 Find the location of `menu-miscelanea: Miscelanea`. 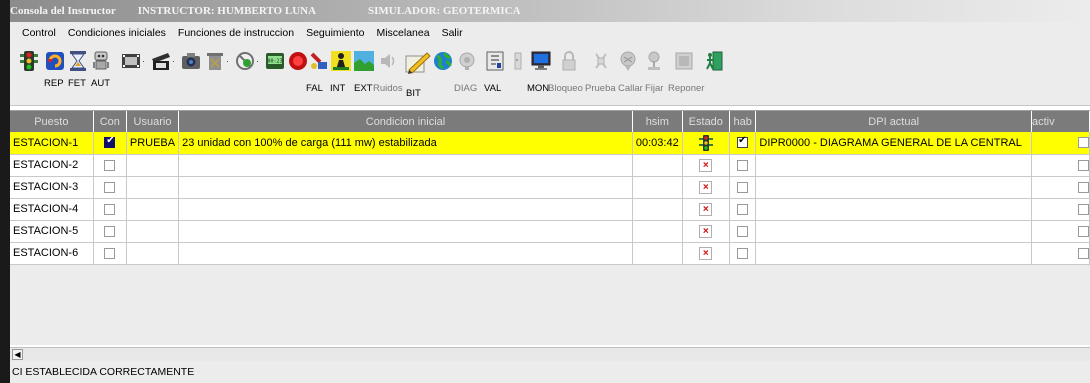

menu-miscelanea: Miscelanea is located at coordinates (402, 33).